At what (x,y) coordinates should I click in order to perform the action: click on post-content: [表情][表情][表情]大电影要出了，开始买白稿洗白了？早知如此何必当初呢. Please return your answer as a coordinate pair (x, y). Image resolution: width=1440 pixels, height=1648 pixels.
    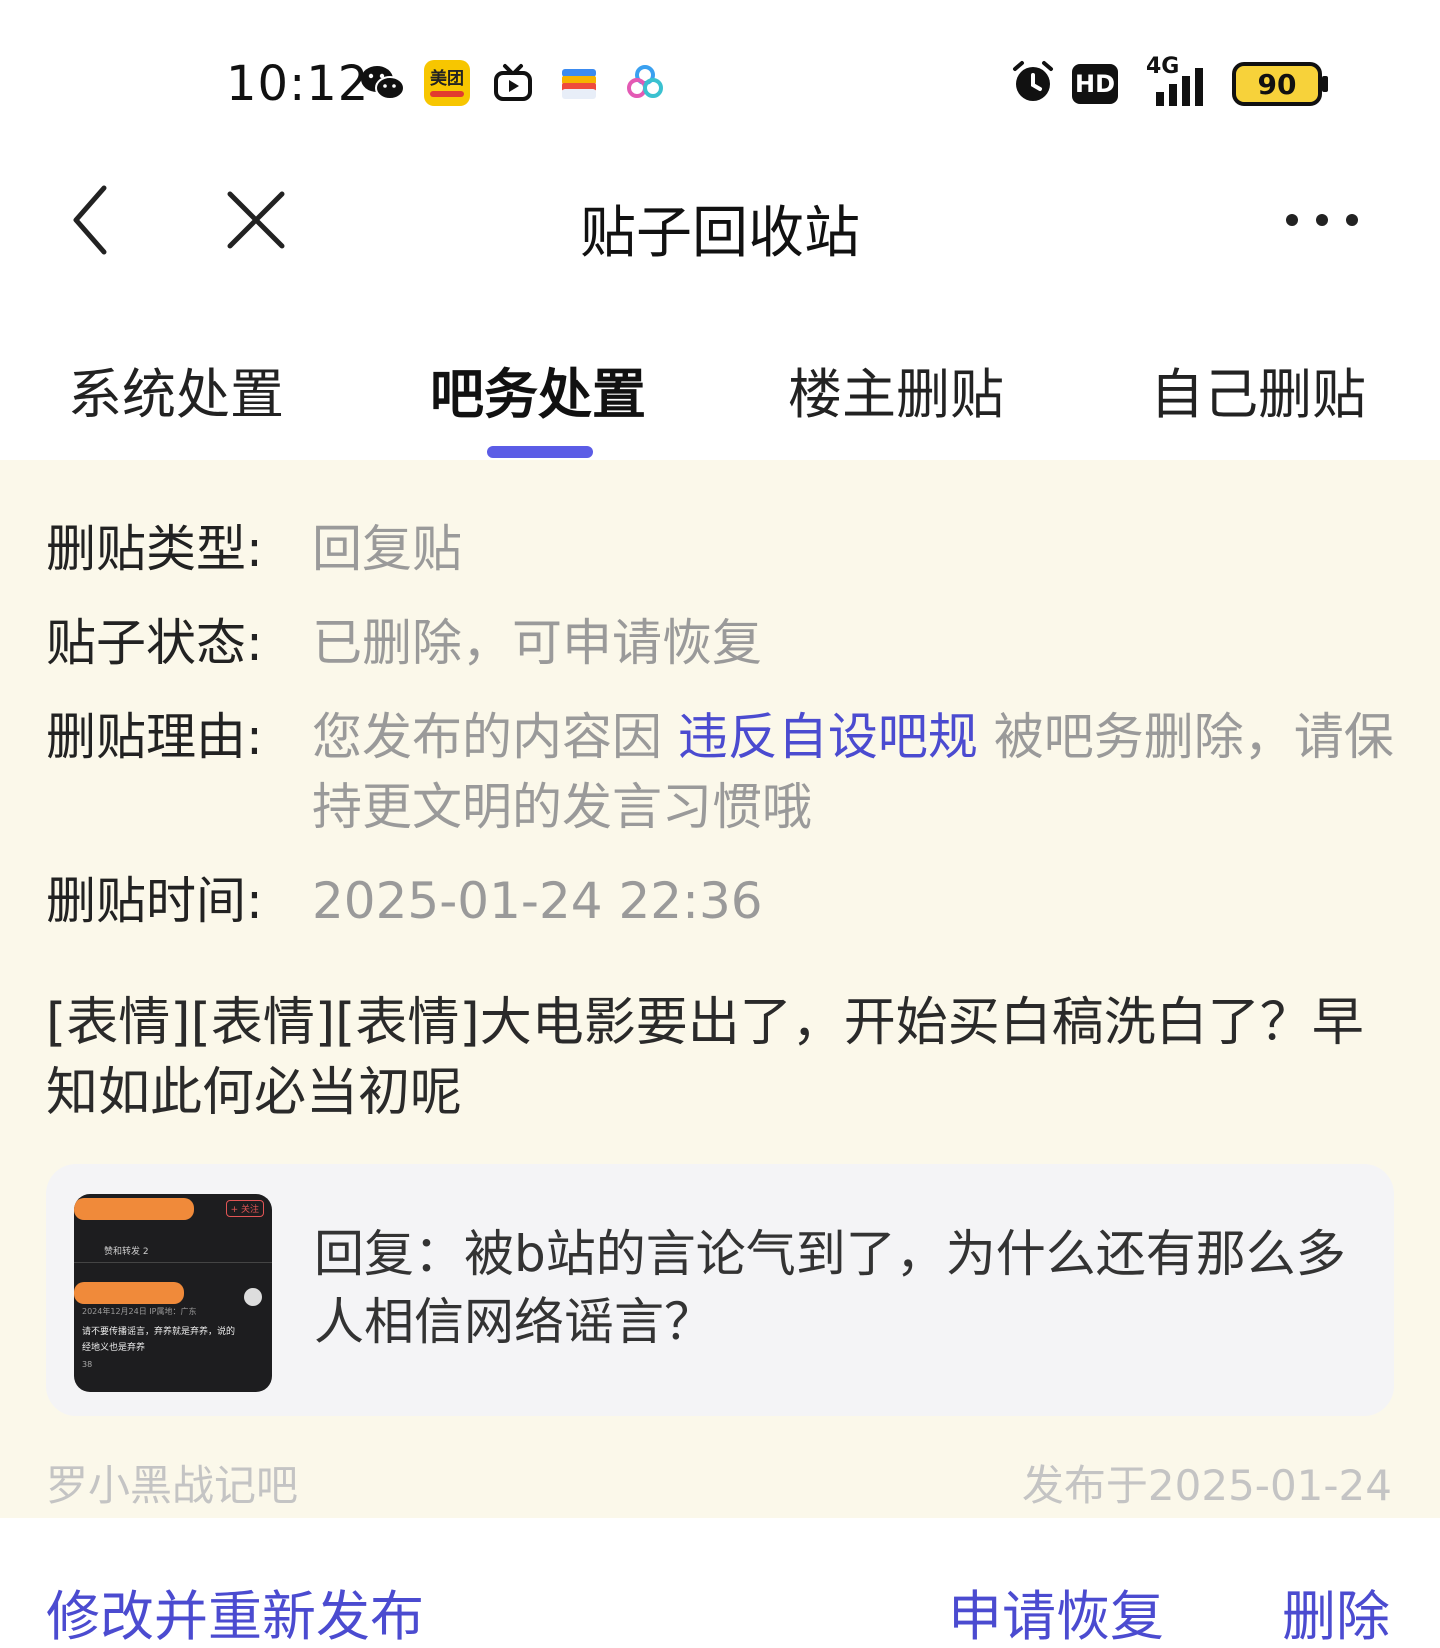
    Looking at the image, I should click on (705, 1058).